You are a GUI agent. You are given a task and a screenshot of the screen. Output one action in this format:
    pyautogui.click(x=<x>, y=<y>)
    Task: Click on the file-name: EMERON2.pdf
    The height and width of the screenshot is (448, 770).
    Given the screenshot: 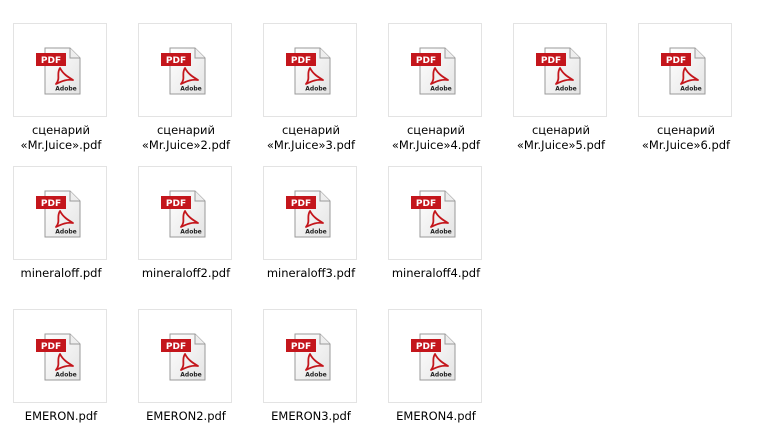 What is the action you would take?
    pyautogui.click(x=186, y=416)
    